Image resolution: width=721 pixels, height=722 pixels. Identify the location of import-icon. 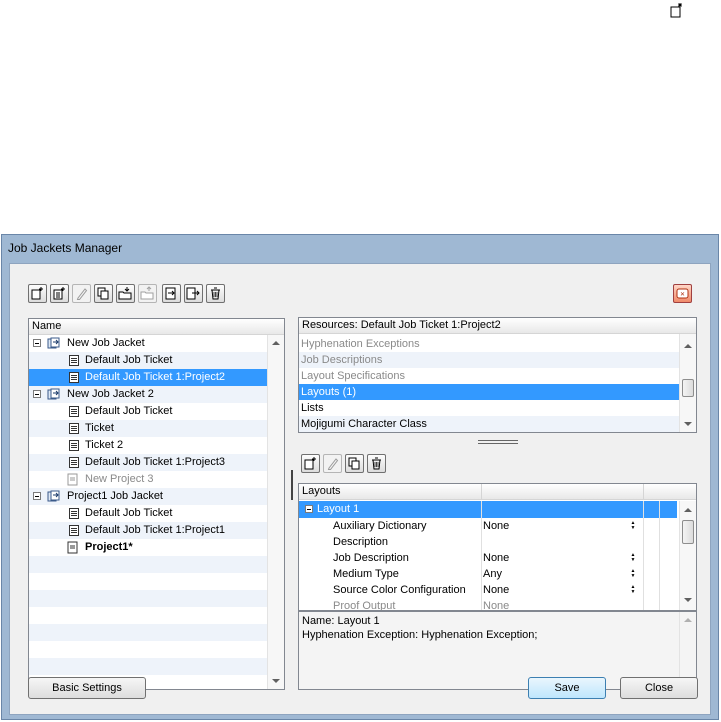
(125, 293).